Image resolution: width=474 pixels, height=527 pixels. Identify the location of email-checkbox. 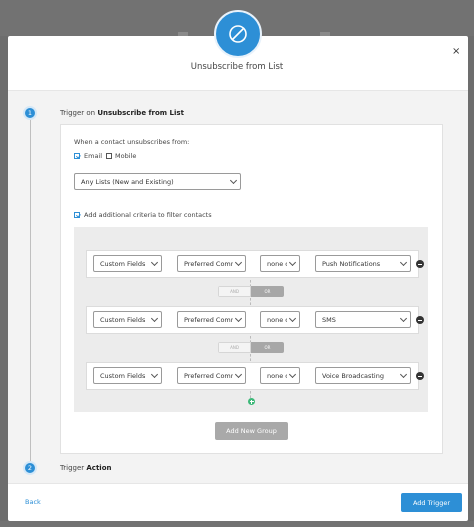
(77, 156).